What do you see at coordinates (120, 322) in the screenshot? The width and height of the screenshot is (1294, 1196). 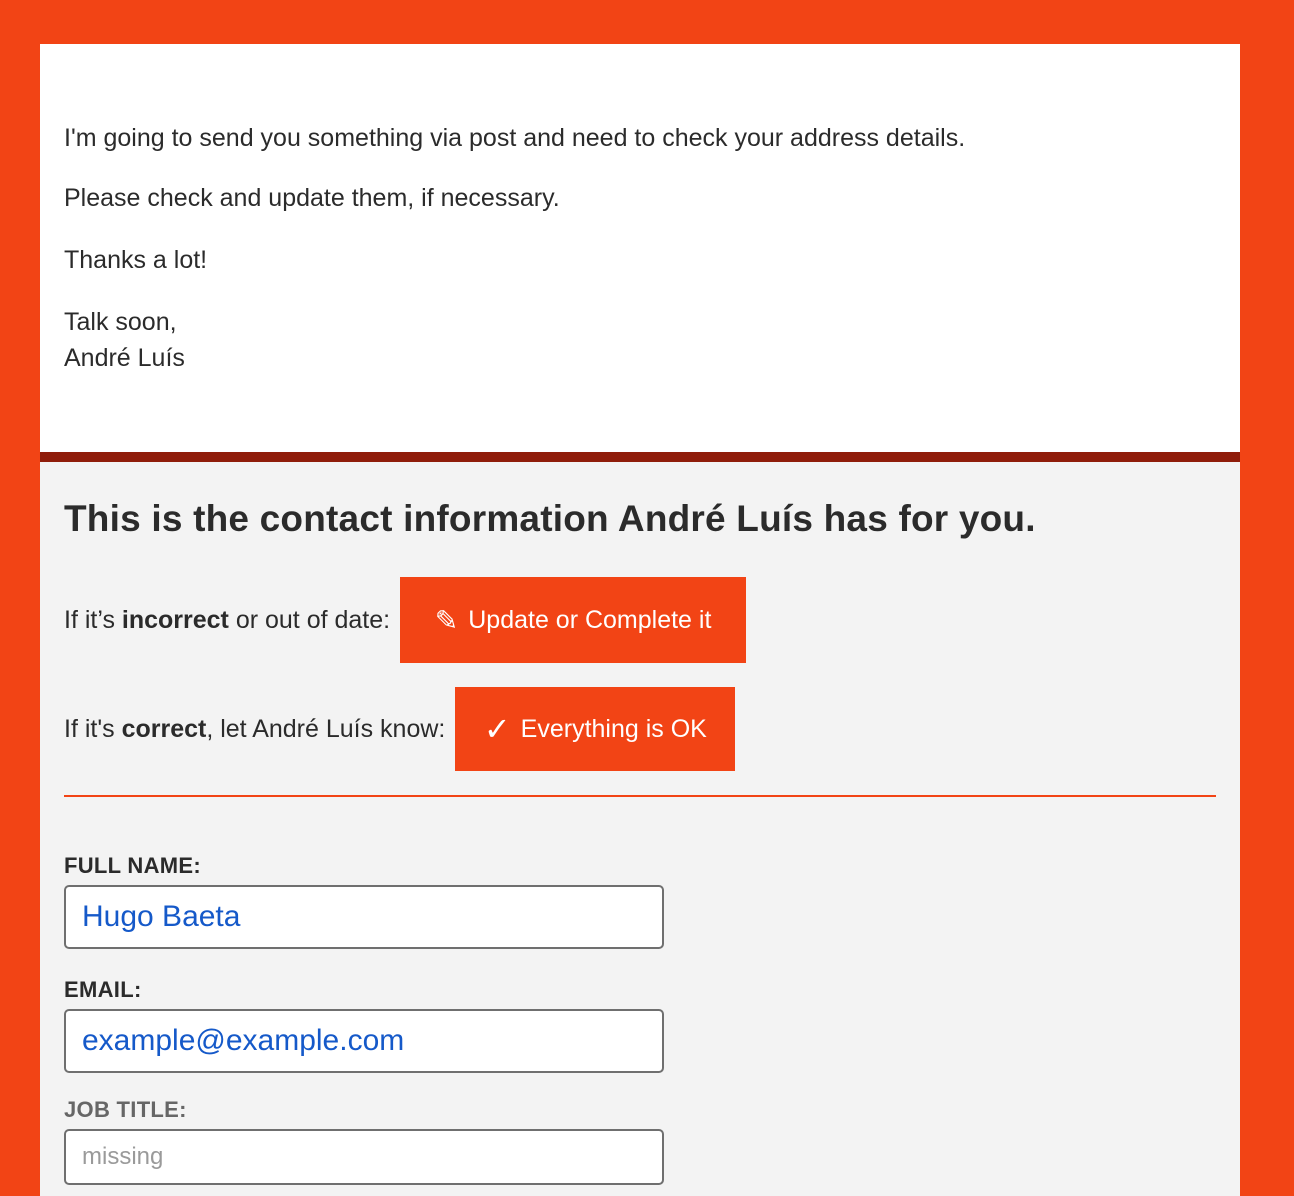 I see `message-signoff: Talk soon,` at bounding box center [120, 322].